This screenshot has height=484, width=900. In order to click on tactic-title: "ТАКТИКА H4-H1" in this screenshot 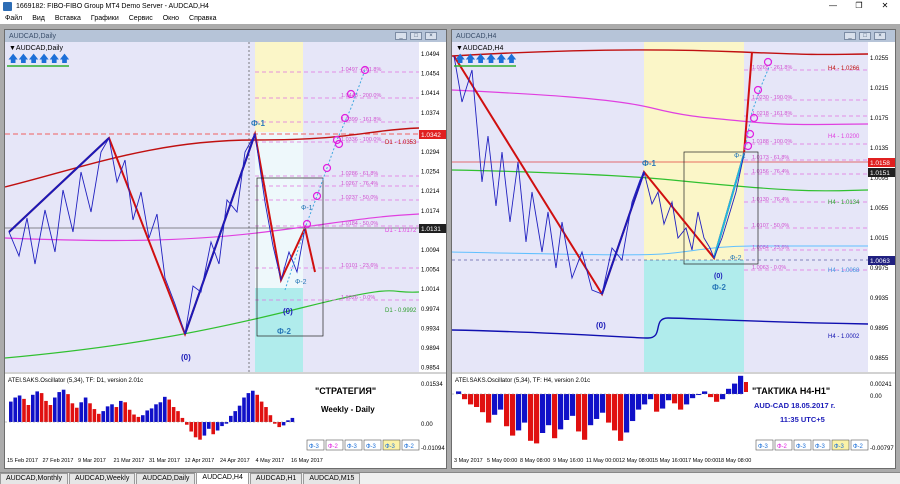, I will do `click(791, 391)`.